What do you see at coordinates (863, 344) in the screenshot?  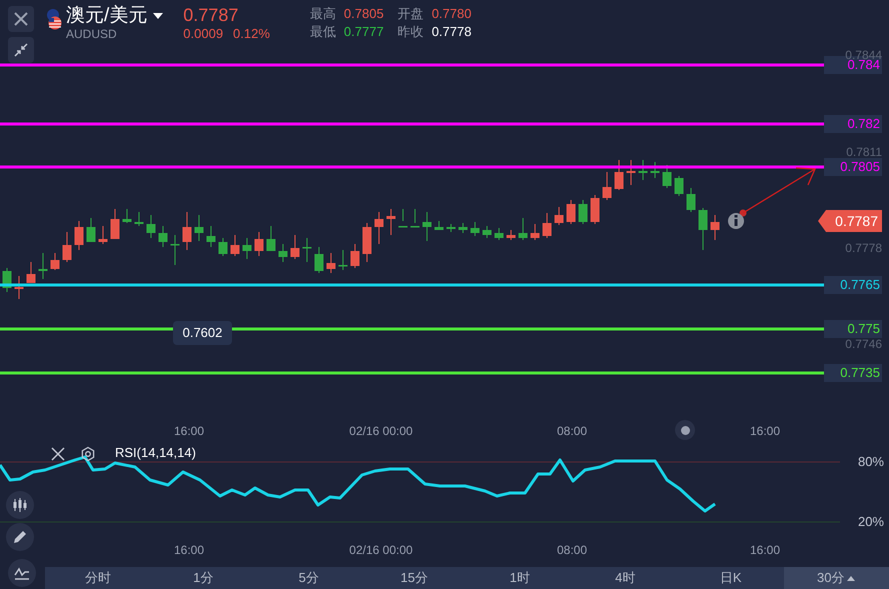 I see `price-axis-label: 0.7746` at bounding box center [863, 344].